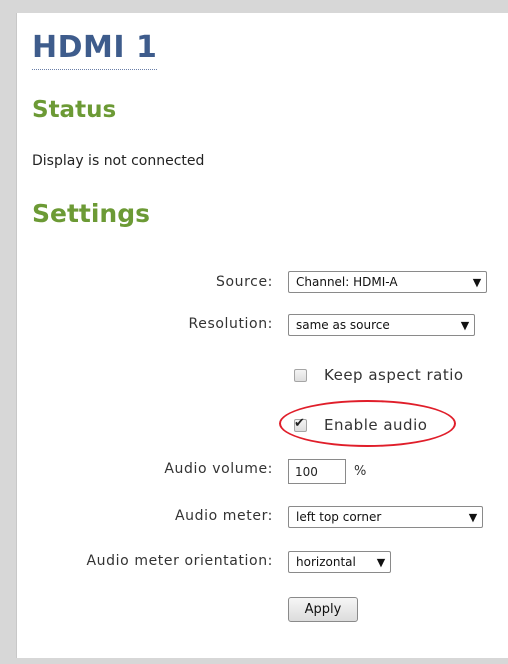  What do you see at coordinates (8, 332) in the screenshot?
I see `frame-border-left` at bounding box center [8, 332].